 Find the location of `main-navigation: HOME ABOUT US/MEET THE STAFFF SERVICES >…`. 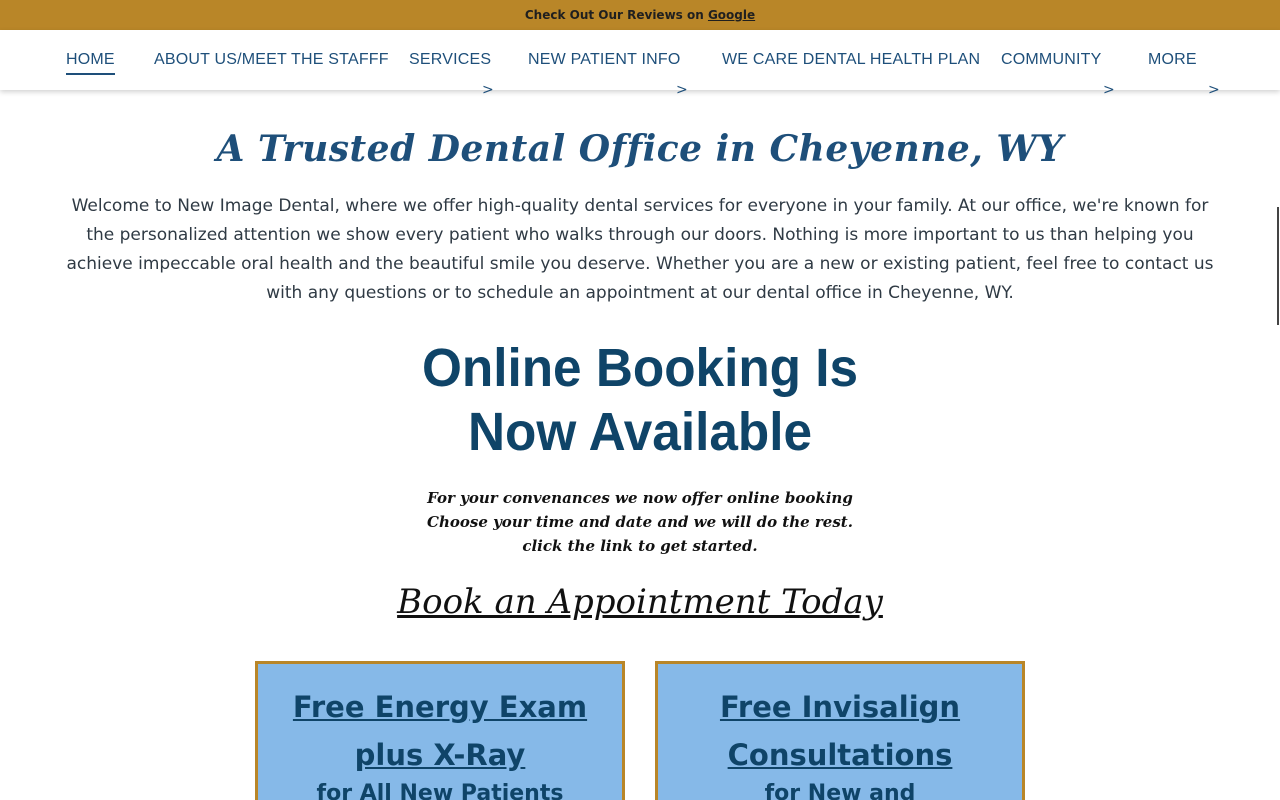

main-navigation: HOME ABOUT US/MEET THE STAFFF SERVICES >… is located at coordinates (640, 64).